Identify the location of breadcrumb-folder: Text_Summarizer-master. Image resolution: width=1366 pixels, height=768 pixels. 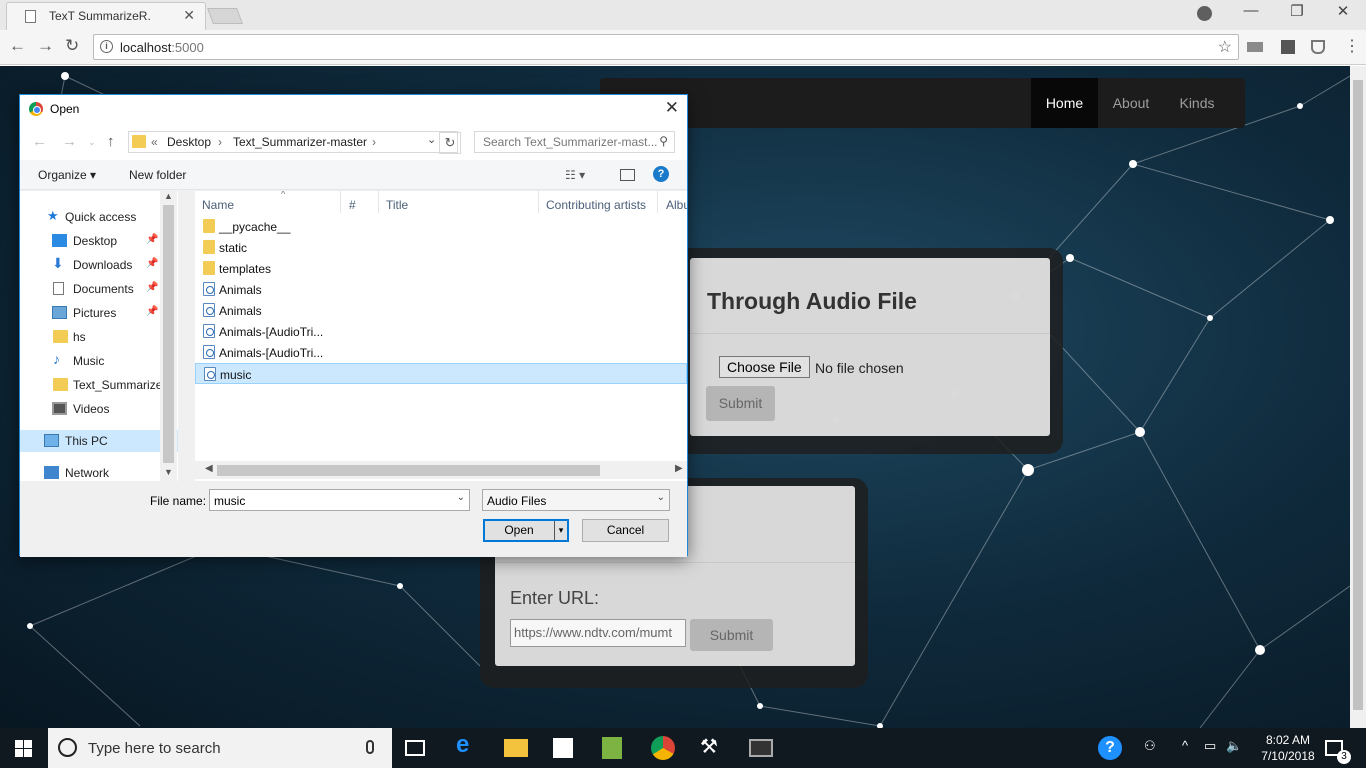
(300, 142).